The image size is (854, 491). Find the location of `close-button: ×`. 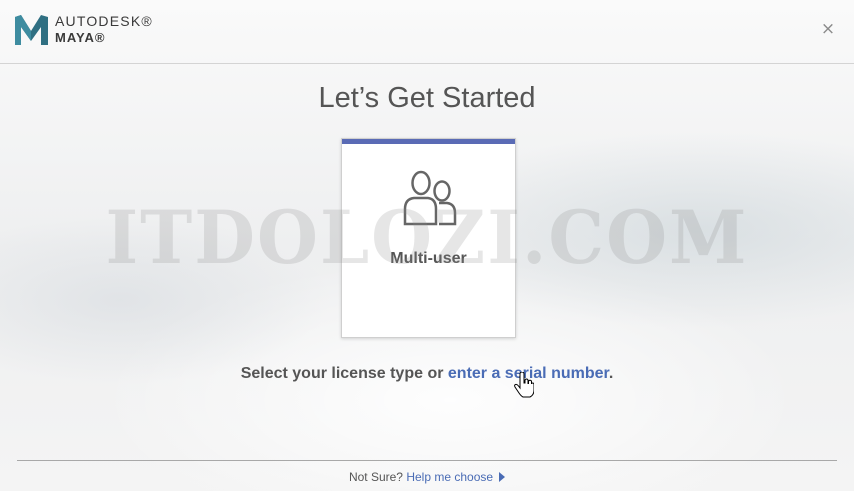

close-button: × is located at coordinates (828, 29).